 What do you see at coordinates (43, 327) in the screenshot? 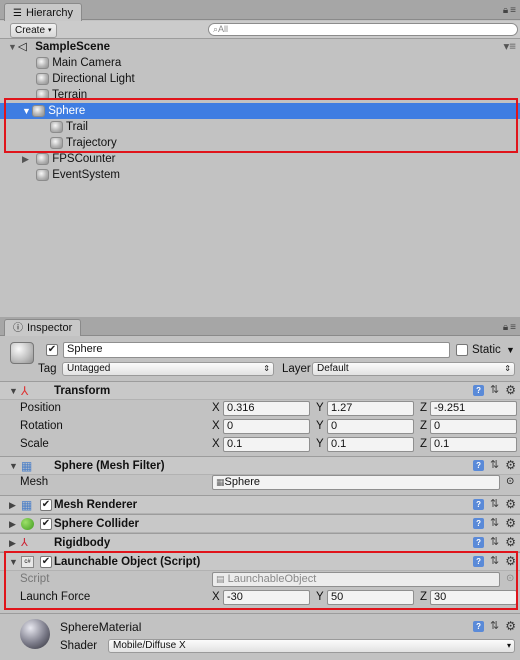
I see `tab-inspector: ⓘ Inspector` at bounding box center [43, 327].